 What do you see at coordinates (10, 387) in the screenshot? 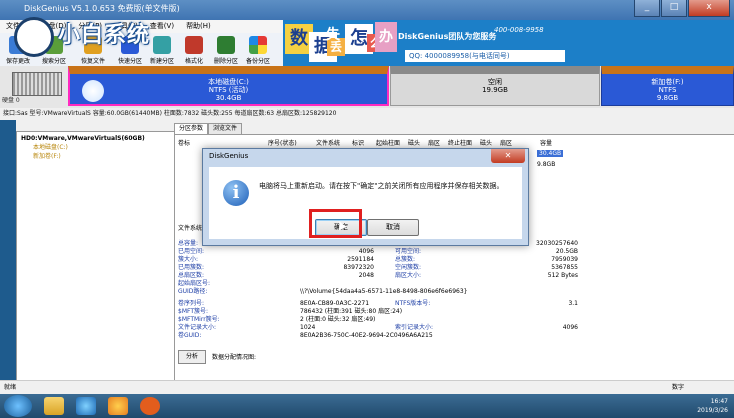
I see `status-left: 就绪` at bounding box center [10, 387].